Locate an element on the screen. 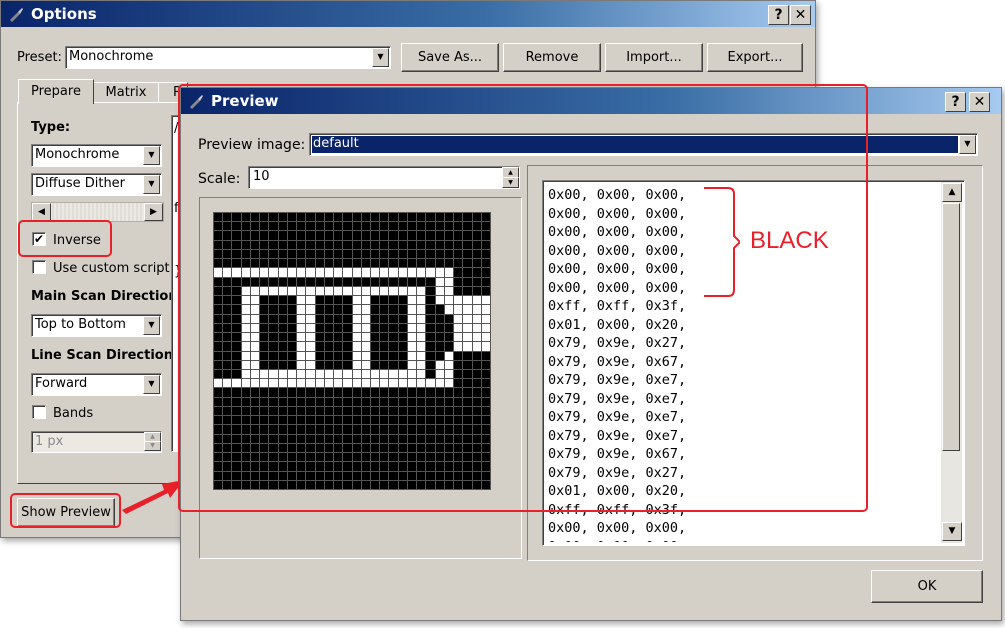 This screenshot has height=628, width=1005. main-scan-select: Top to Bottom ▼ is located at coordinates (96, 325).